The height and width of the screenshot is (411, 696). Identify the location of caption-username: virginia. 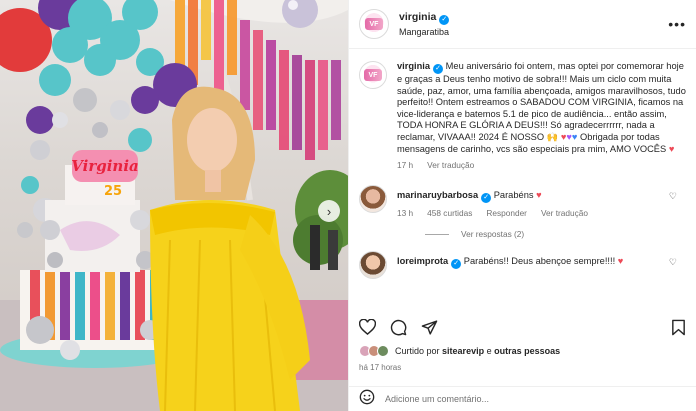
(413, 66).